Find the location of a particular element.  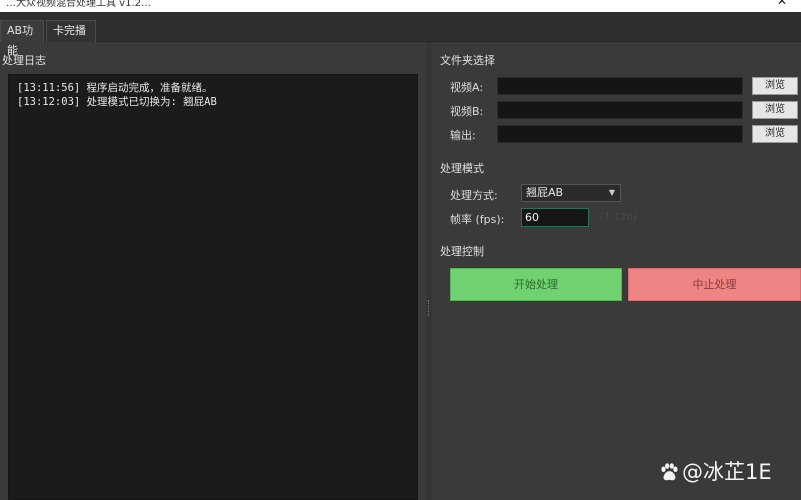

window-titlebar: …大众视频混合处理工具 v1.2… ✕ is located at coordinates (400, 6).